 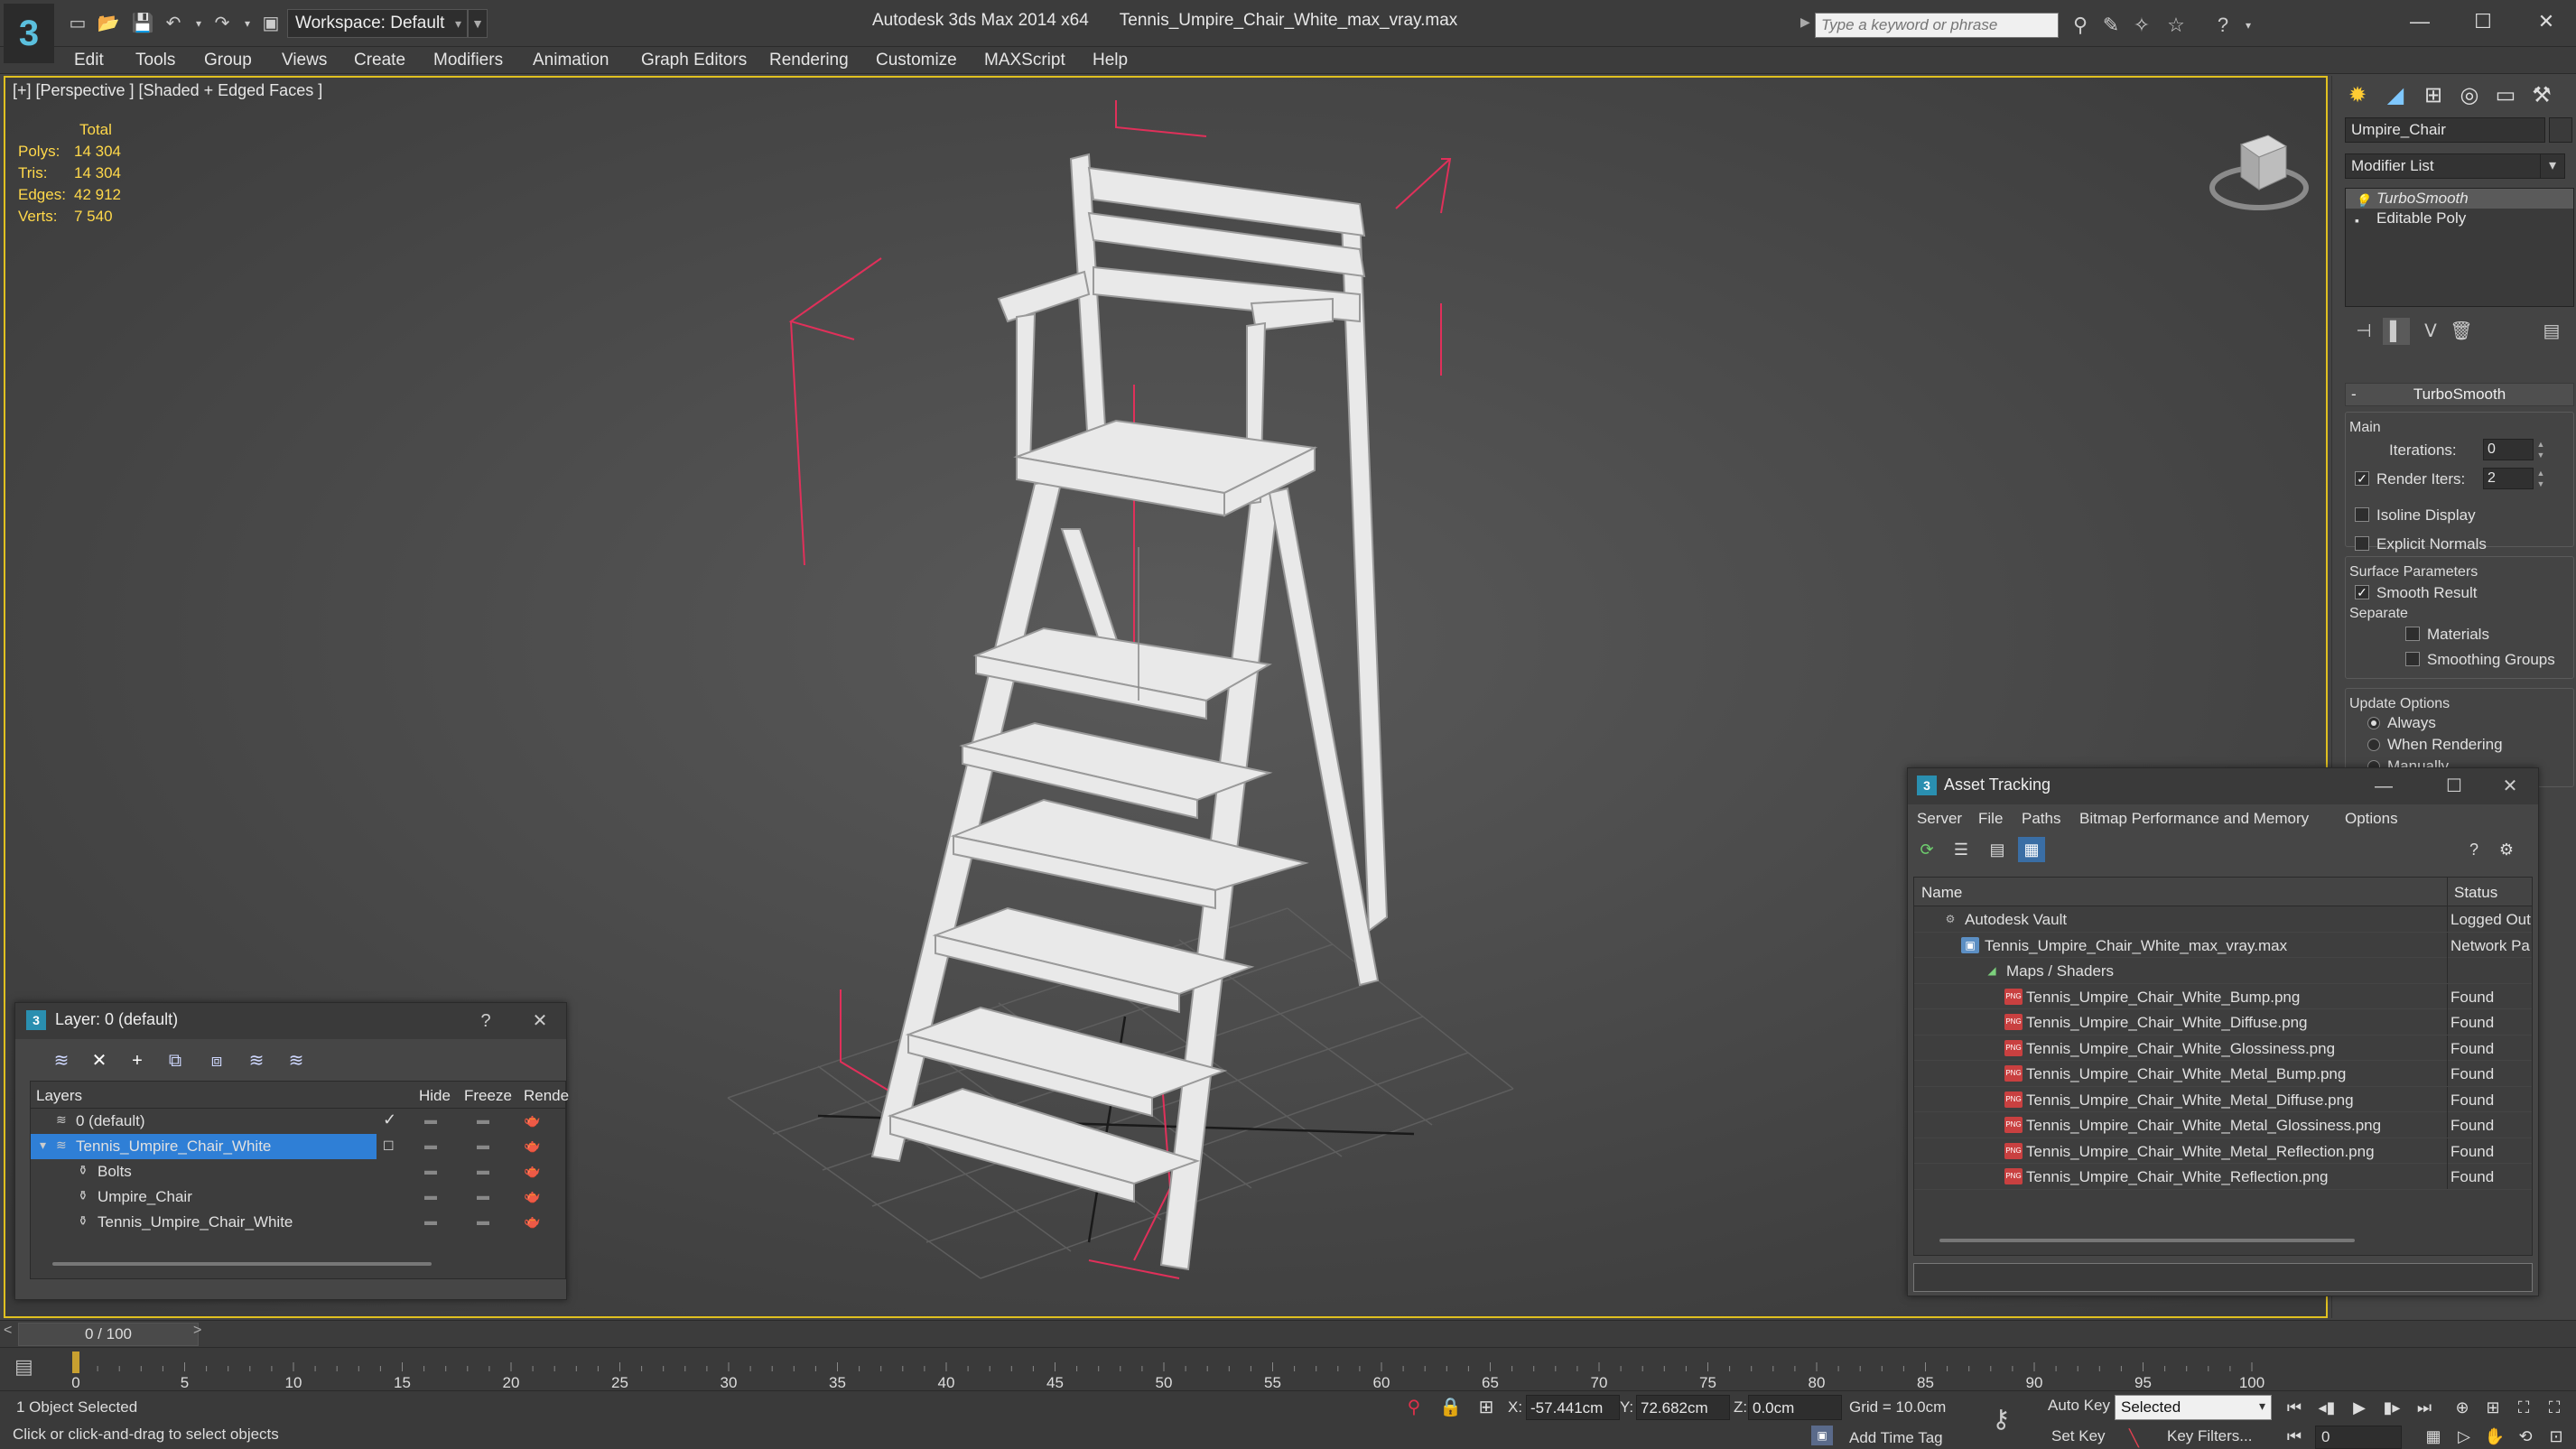 I want to click on menu-bitmap-performance: Bitmap Performance and Memory, so click(x=2194, y=819).